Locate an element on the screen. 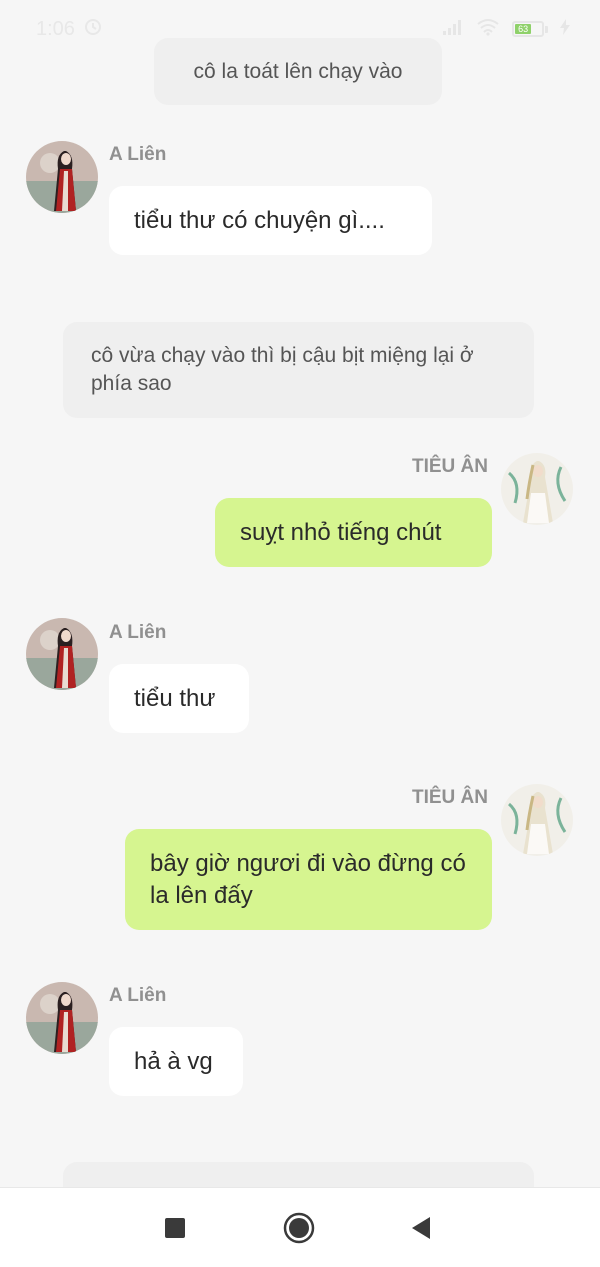 This screenshot has height=1267, width=600. status-time: 1:06 is located at coordinates (55, 28).